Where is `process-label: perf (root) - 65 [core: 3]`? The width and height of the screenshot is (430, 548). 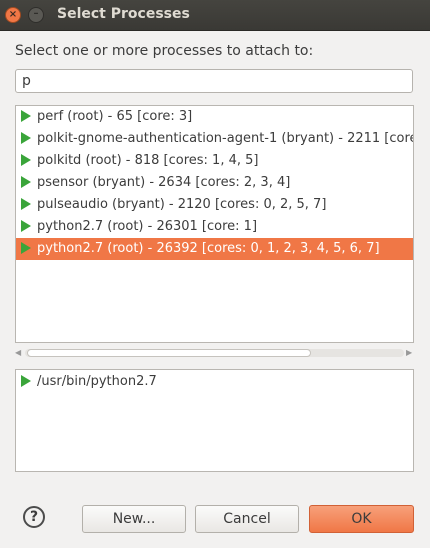 process-label: perf (root) - 65 [core: 3] is located at coordinates (115, 116).